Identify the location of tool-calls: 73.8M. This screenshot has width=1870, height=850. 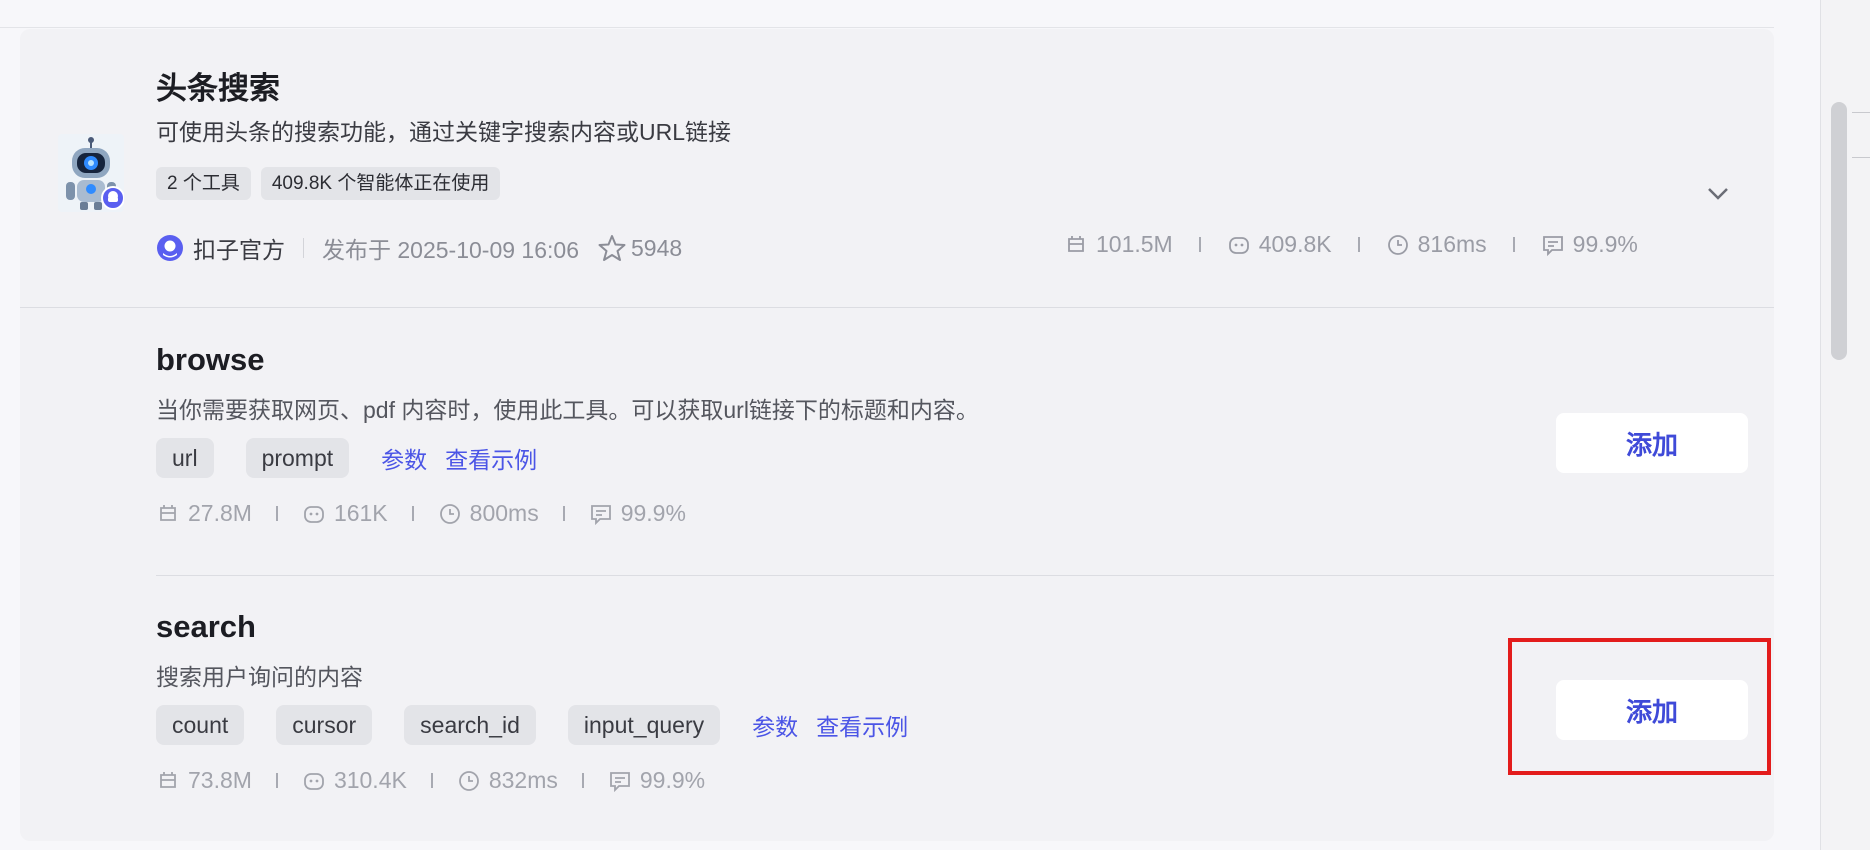
(220, 780).